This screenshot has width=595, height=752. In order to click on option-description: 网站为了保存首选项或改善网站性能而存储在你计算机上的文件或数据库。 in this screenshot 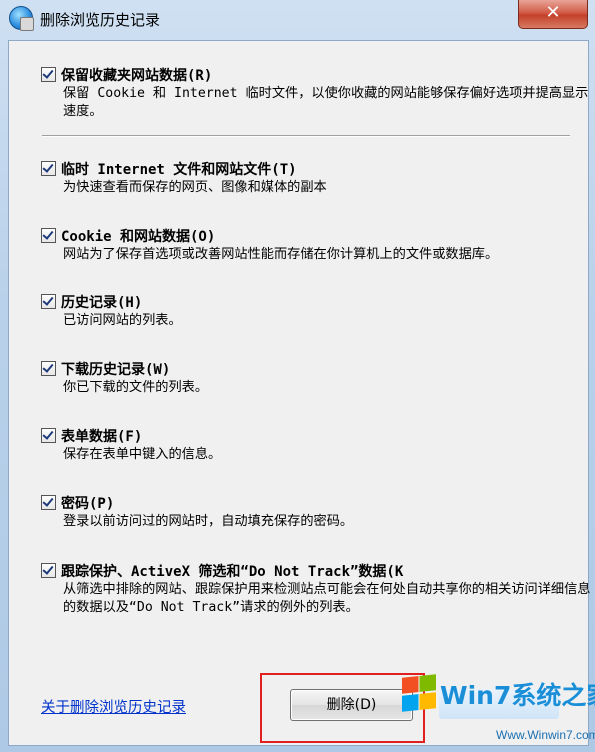, I will do `click(281, 254)`.